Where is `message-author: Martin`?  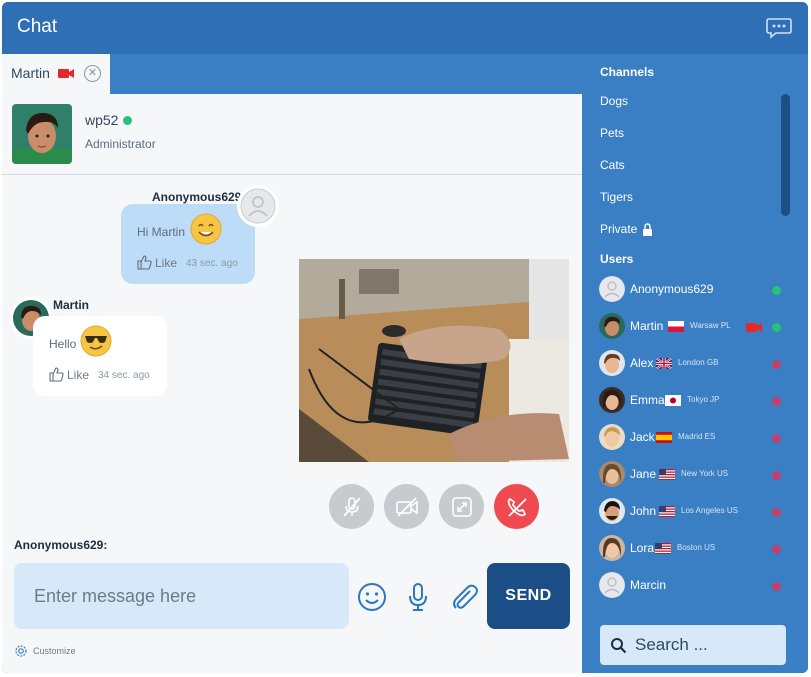
message-author: Martin is located at coordinates (71, 305).